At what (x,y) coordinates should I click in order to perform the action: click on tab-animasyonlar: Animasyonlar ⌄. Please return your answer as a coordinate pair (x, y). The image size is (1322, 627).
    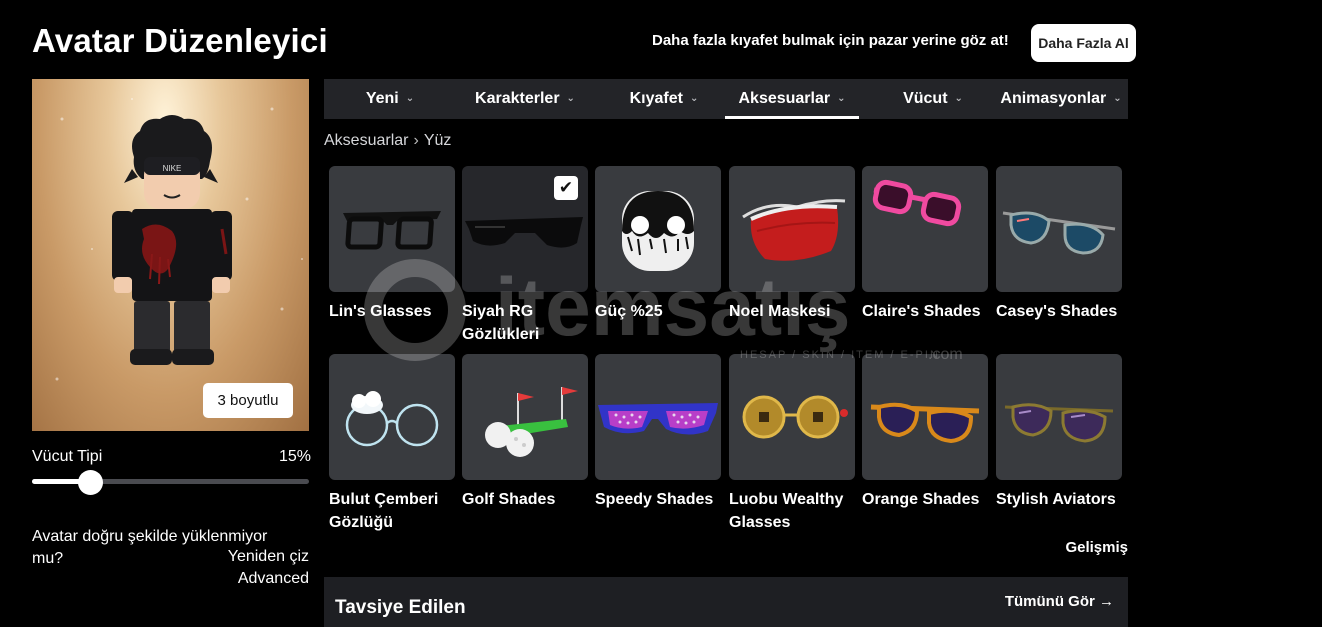
    Looking at the image, I should click on (1061, 99).